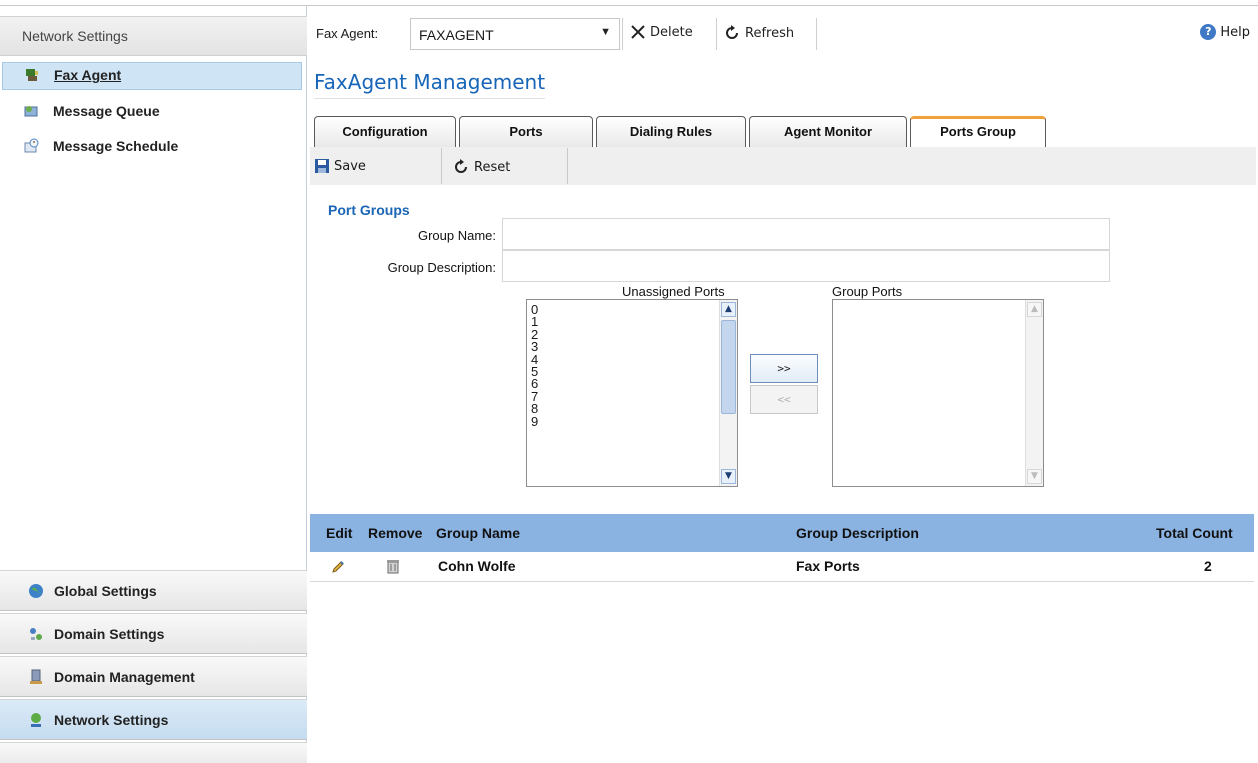 The height and width of the screenshot is (763, 1258). What do you see at coordinates (347, 33) in the screenshot?
I see `fax-agent-label: Fax Agent:` at bounding box center [347, 33].